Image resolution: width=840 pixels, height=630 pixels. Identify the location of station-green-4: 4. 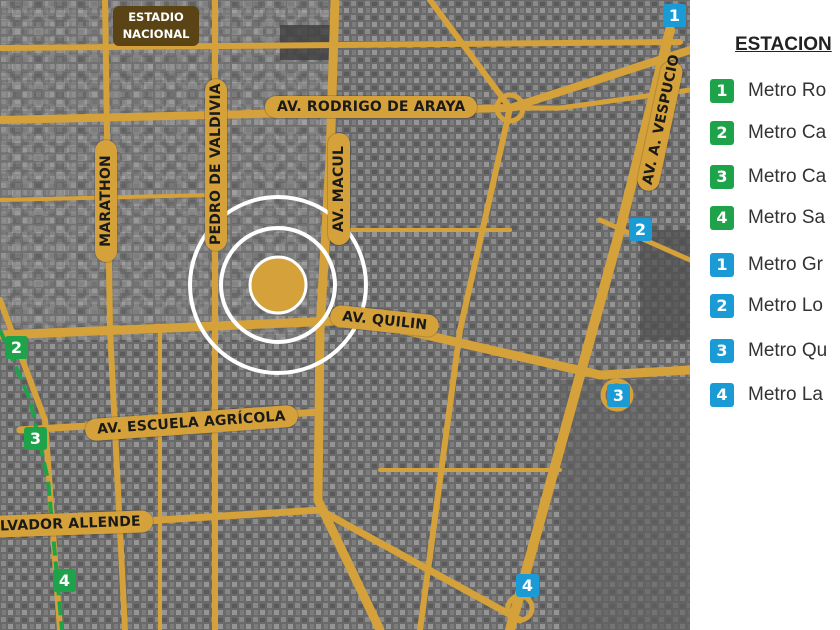
(64, 580).